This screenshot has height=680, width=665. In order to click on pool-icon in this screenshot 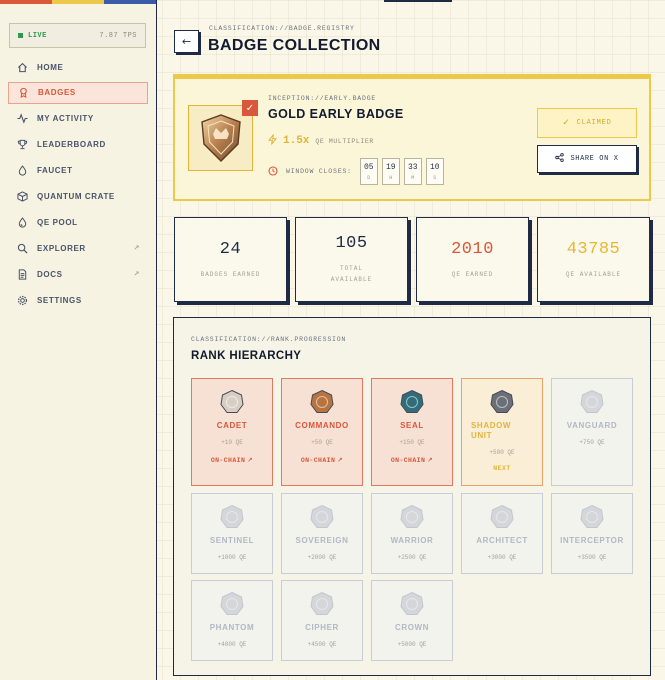, I will do `click(22, 222)`.